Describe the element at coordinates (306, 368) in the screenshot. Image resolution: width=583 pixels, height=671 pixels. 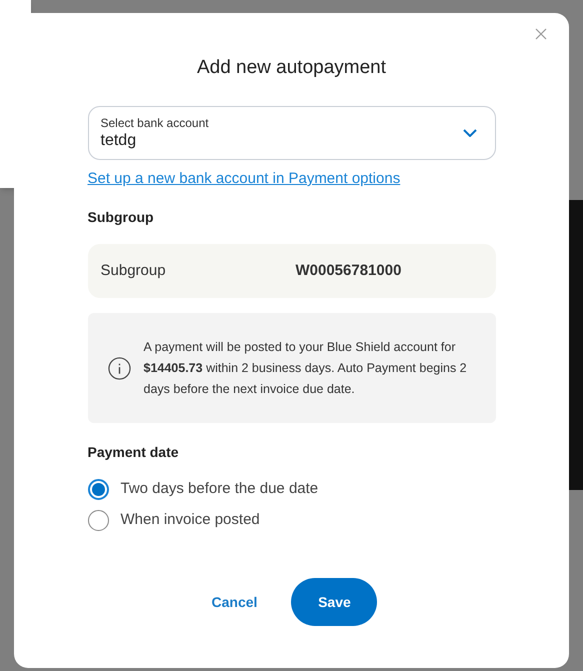
I see `info-text: A payment will be posted to your Blue Shield account for $14405.73 within 2 business days. Auto Payment begins 2 days before the next invoice due date.` at that location.